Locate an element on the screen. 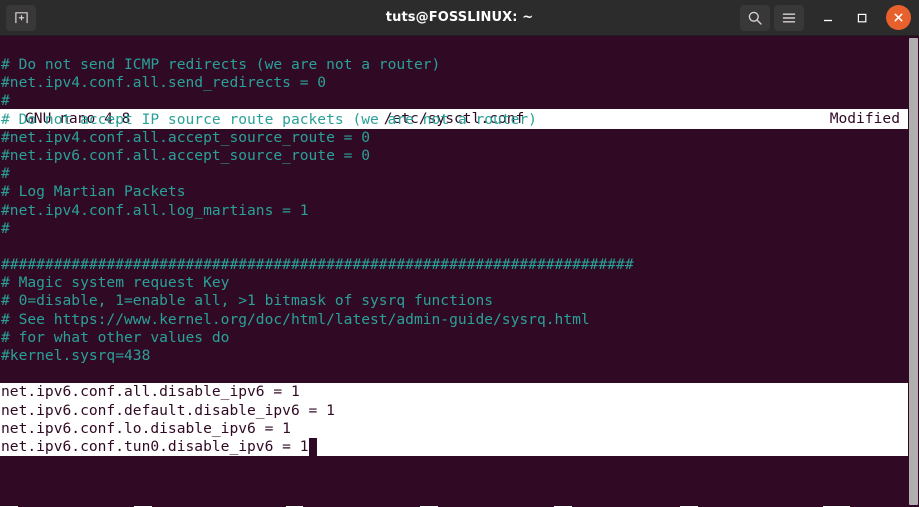 Image resolution: width=919 pixels, height=507 pixels. titlebar-left-group is located at coordinates (23, 17).